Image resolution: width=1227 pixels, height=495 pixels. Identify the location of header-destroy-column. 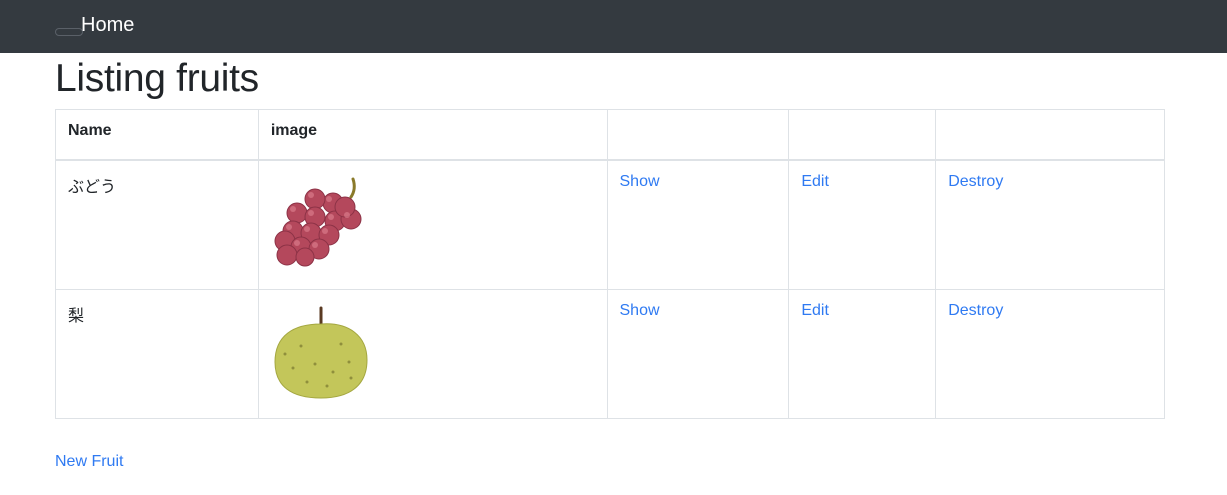
(1050, 135).